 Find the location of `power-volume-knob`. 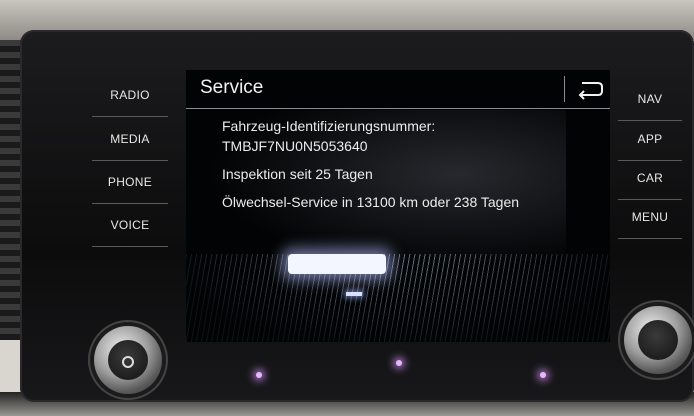

power-volume-knob is located at coordinates (128, 360).